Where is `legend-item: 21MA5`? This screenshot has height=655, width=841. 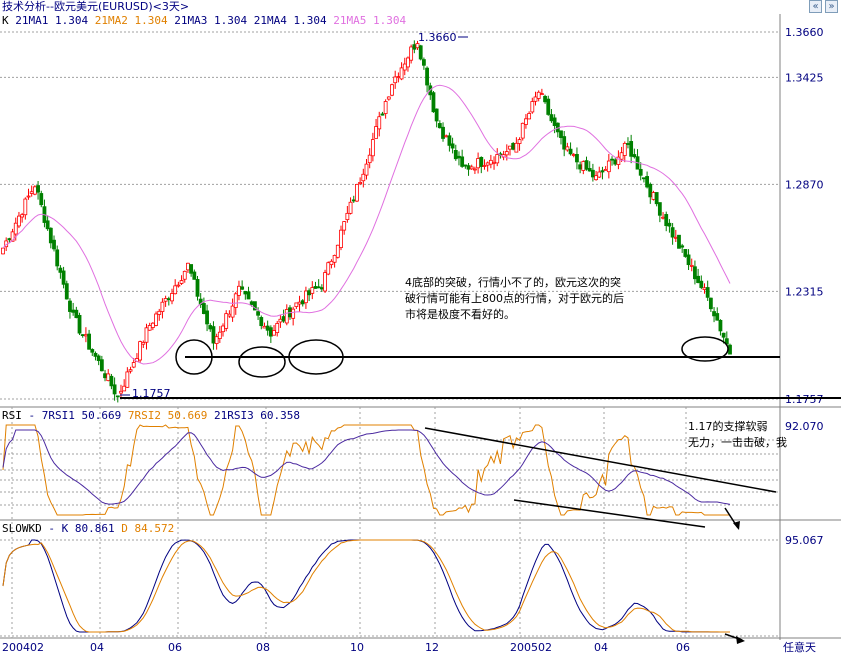
legend-item: 21MA5 is located at coordinates (347, 20).